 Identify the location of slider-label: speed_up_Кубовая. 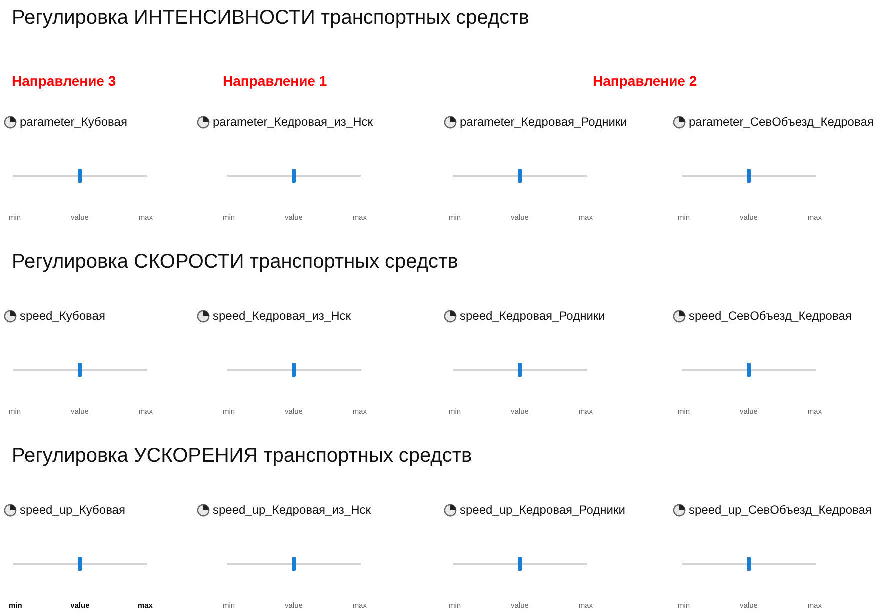
(73, 510).